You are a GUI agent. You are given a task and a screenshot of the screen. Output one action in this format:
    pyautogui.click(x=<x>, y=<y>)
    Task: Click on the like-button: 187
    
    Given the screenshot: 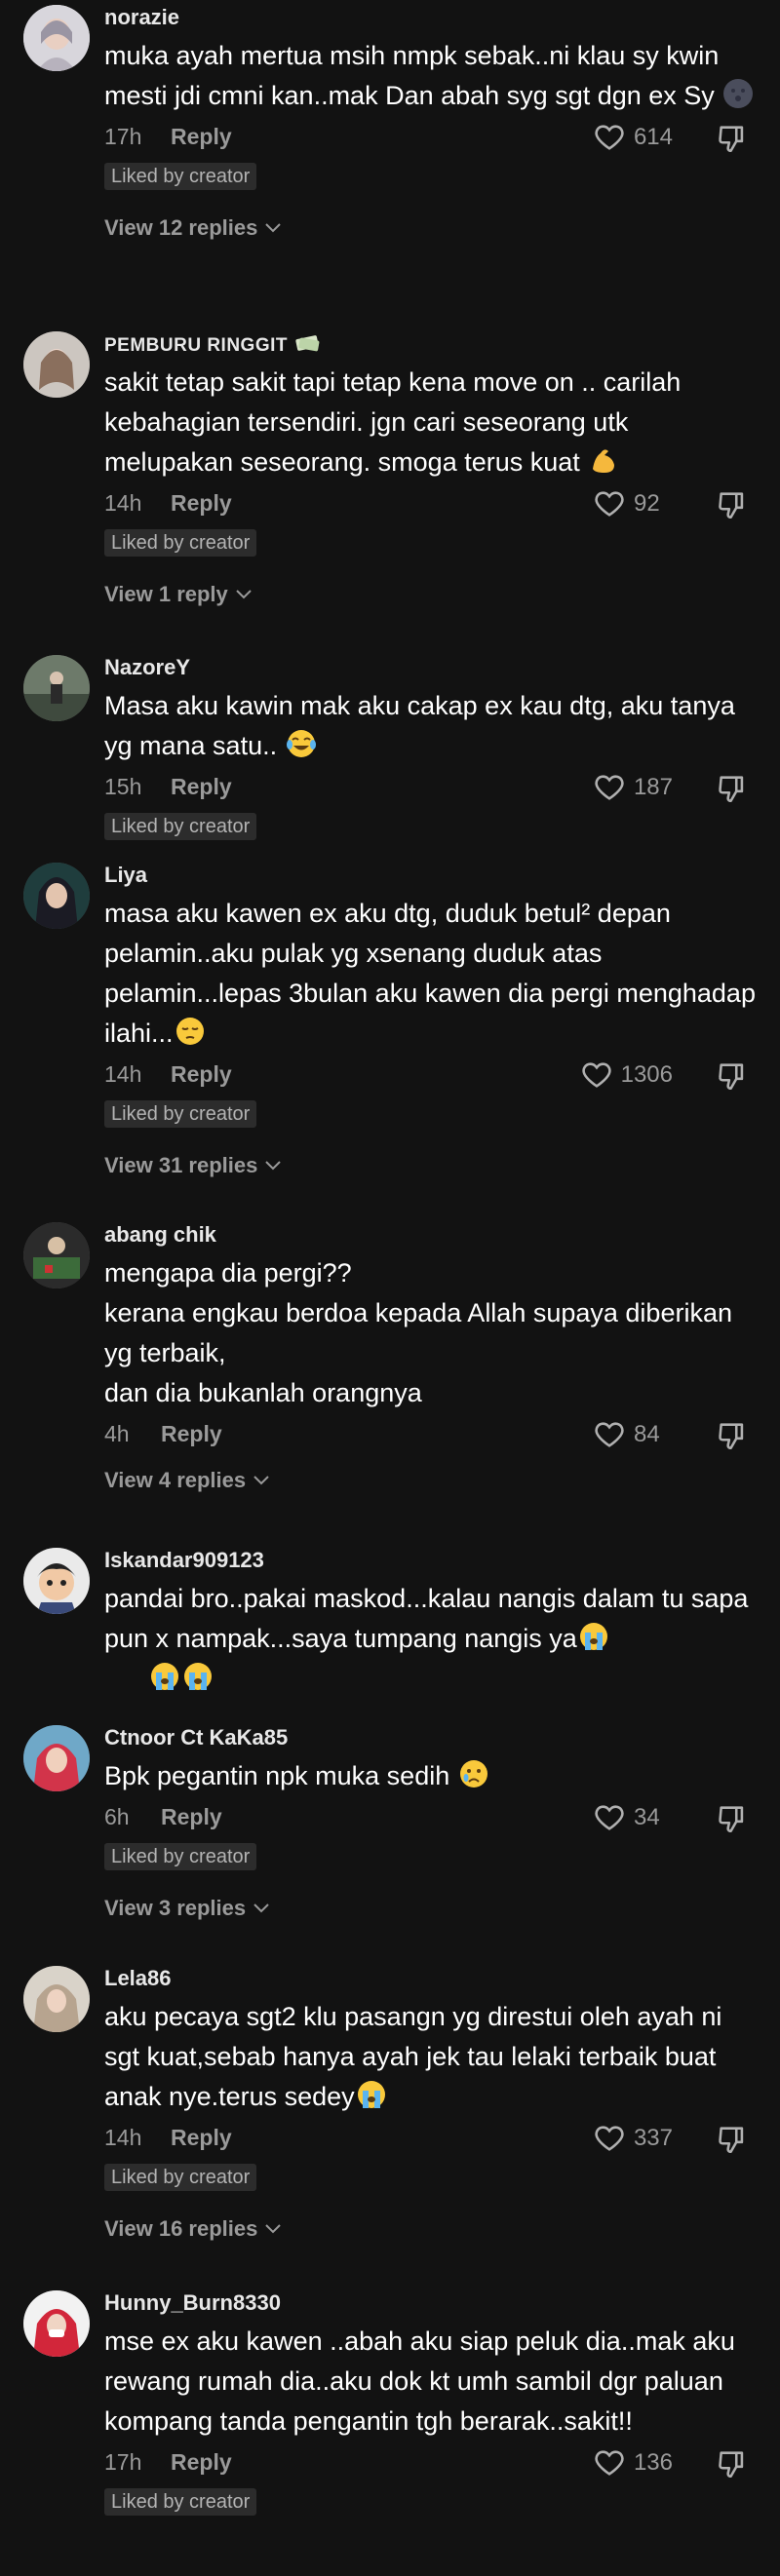 What is the action you would take?
    pyautogui.click(x=633, y=787)
    